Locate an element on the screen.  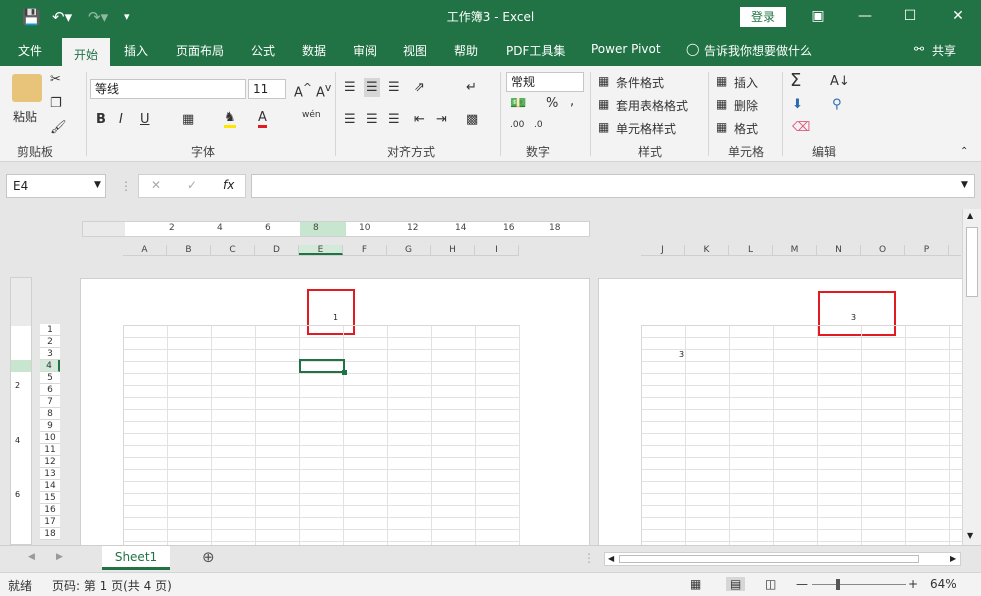
tab-file: 文件 is located at coordinates (30, 50).